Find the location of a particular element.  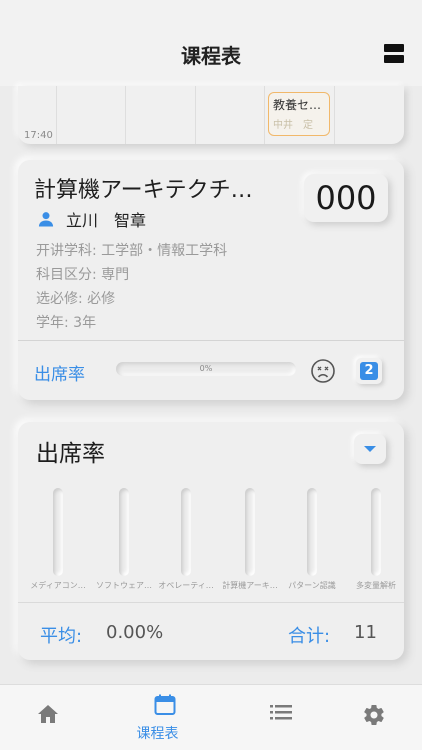

dropdown-button is located at coordinates (370, 449).